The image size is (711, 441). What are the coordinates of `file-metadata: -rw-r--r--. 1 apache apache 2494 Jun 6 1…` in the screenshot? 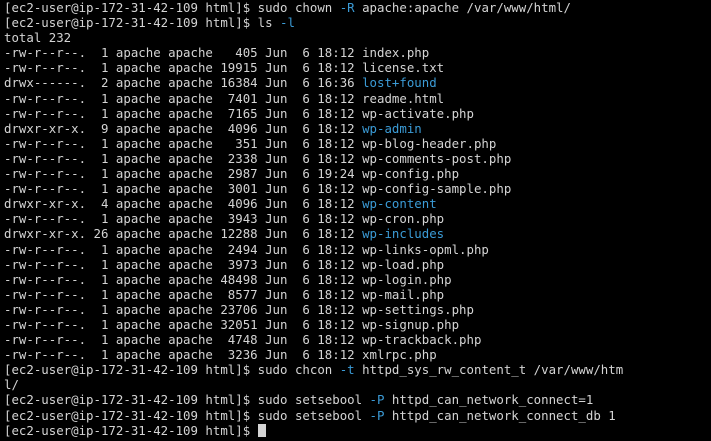 It's located at (183, 249).